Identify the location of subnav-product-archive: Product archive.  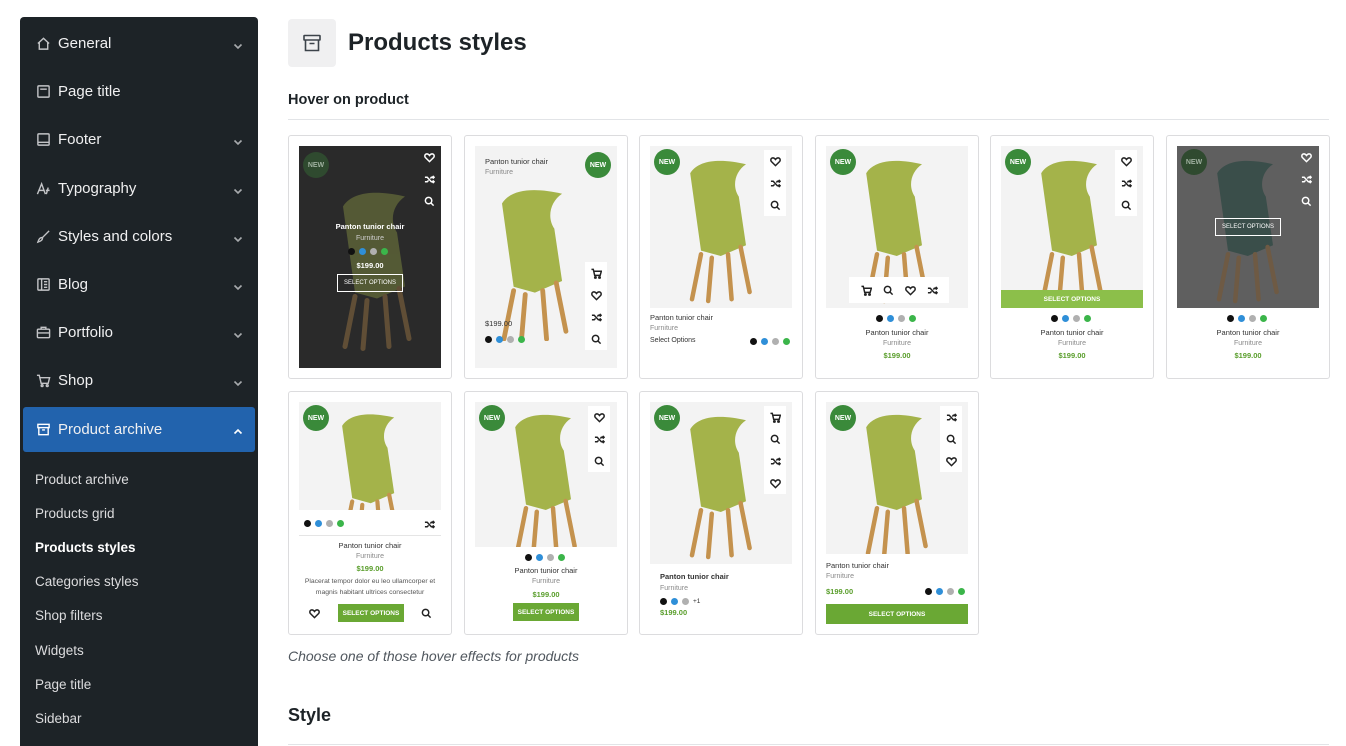
(82, 479).